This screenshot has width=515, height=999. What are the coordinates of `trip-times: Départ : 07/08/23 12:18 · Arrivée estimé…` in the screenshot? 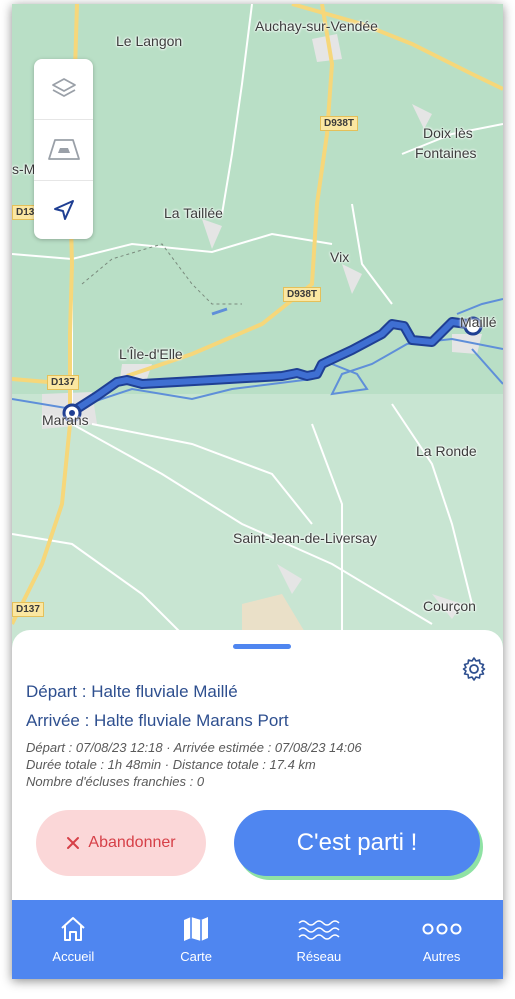 It's located at (194, 747).